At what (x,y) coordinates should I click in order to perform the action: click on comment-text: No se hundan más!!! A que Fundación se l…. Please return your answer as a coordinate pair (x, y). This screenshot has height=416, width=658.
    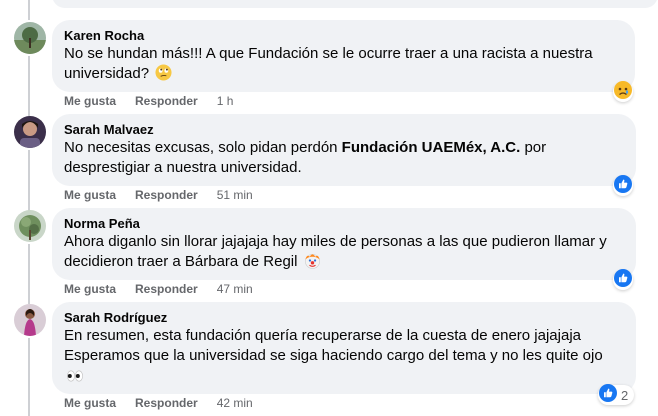
    Looking at the image, I should click on (343, 65).